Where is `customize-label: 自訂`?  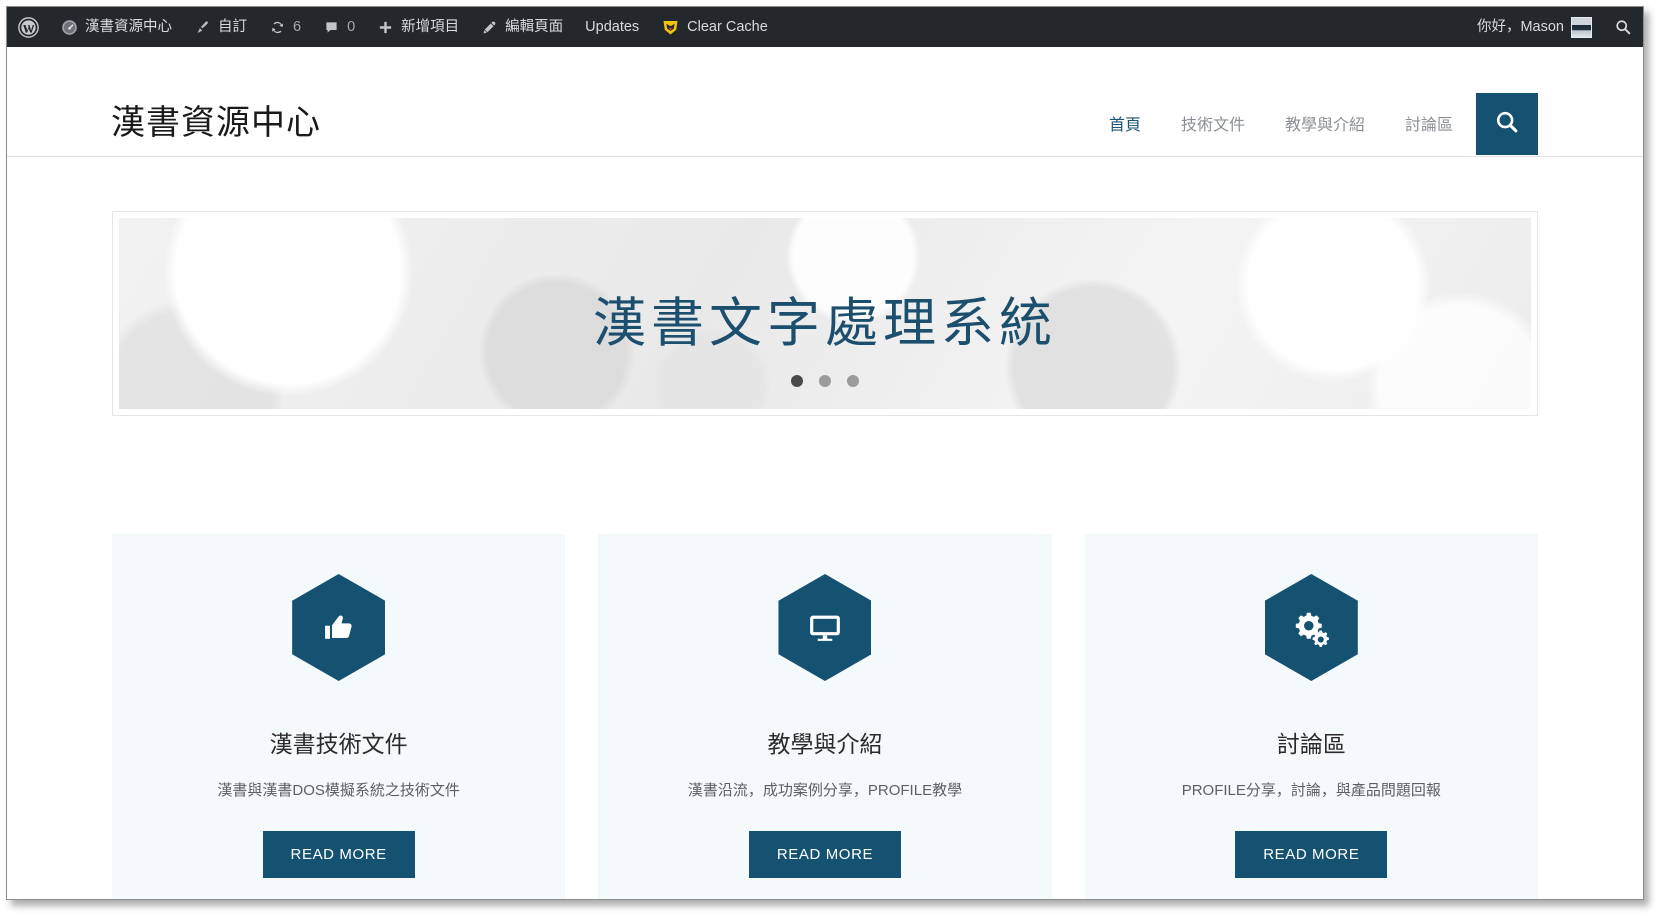 customize-label: 自訂 is located at coordinates (232, 26).